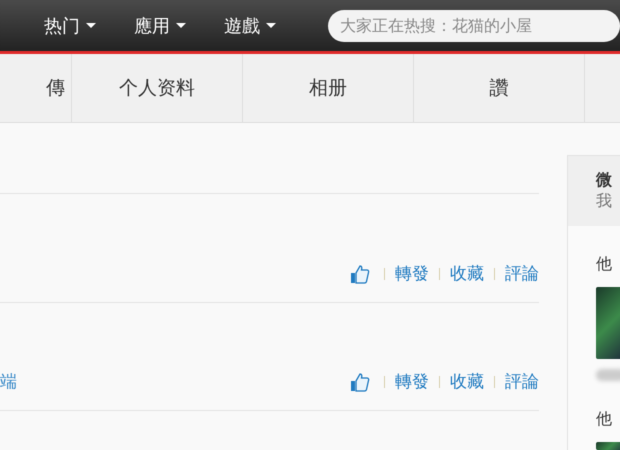 This screenshot has width=620, height=450. Describe the element at coordinates (604, 180) in the screenshot. I see `card-title: 微` at that location.